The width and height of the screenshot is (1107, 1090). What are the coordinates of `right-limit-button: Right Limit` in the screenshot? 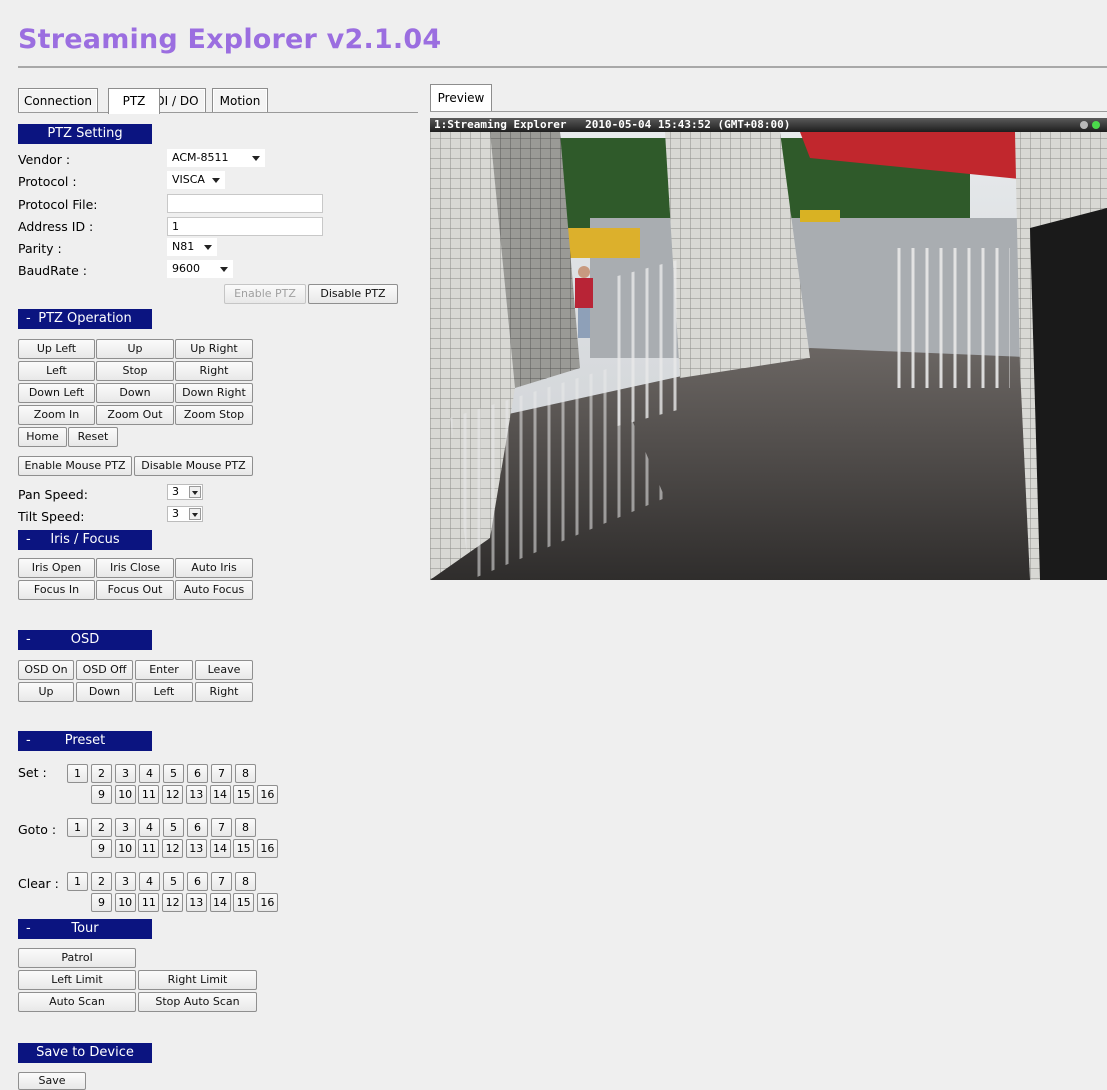 It's located at (197, 980).